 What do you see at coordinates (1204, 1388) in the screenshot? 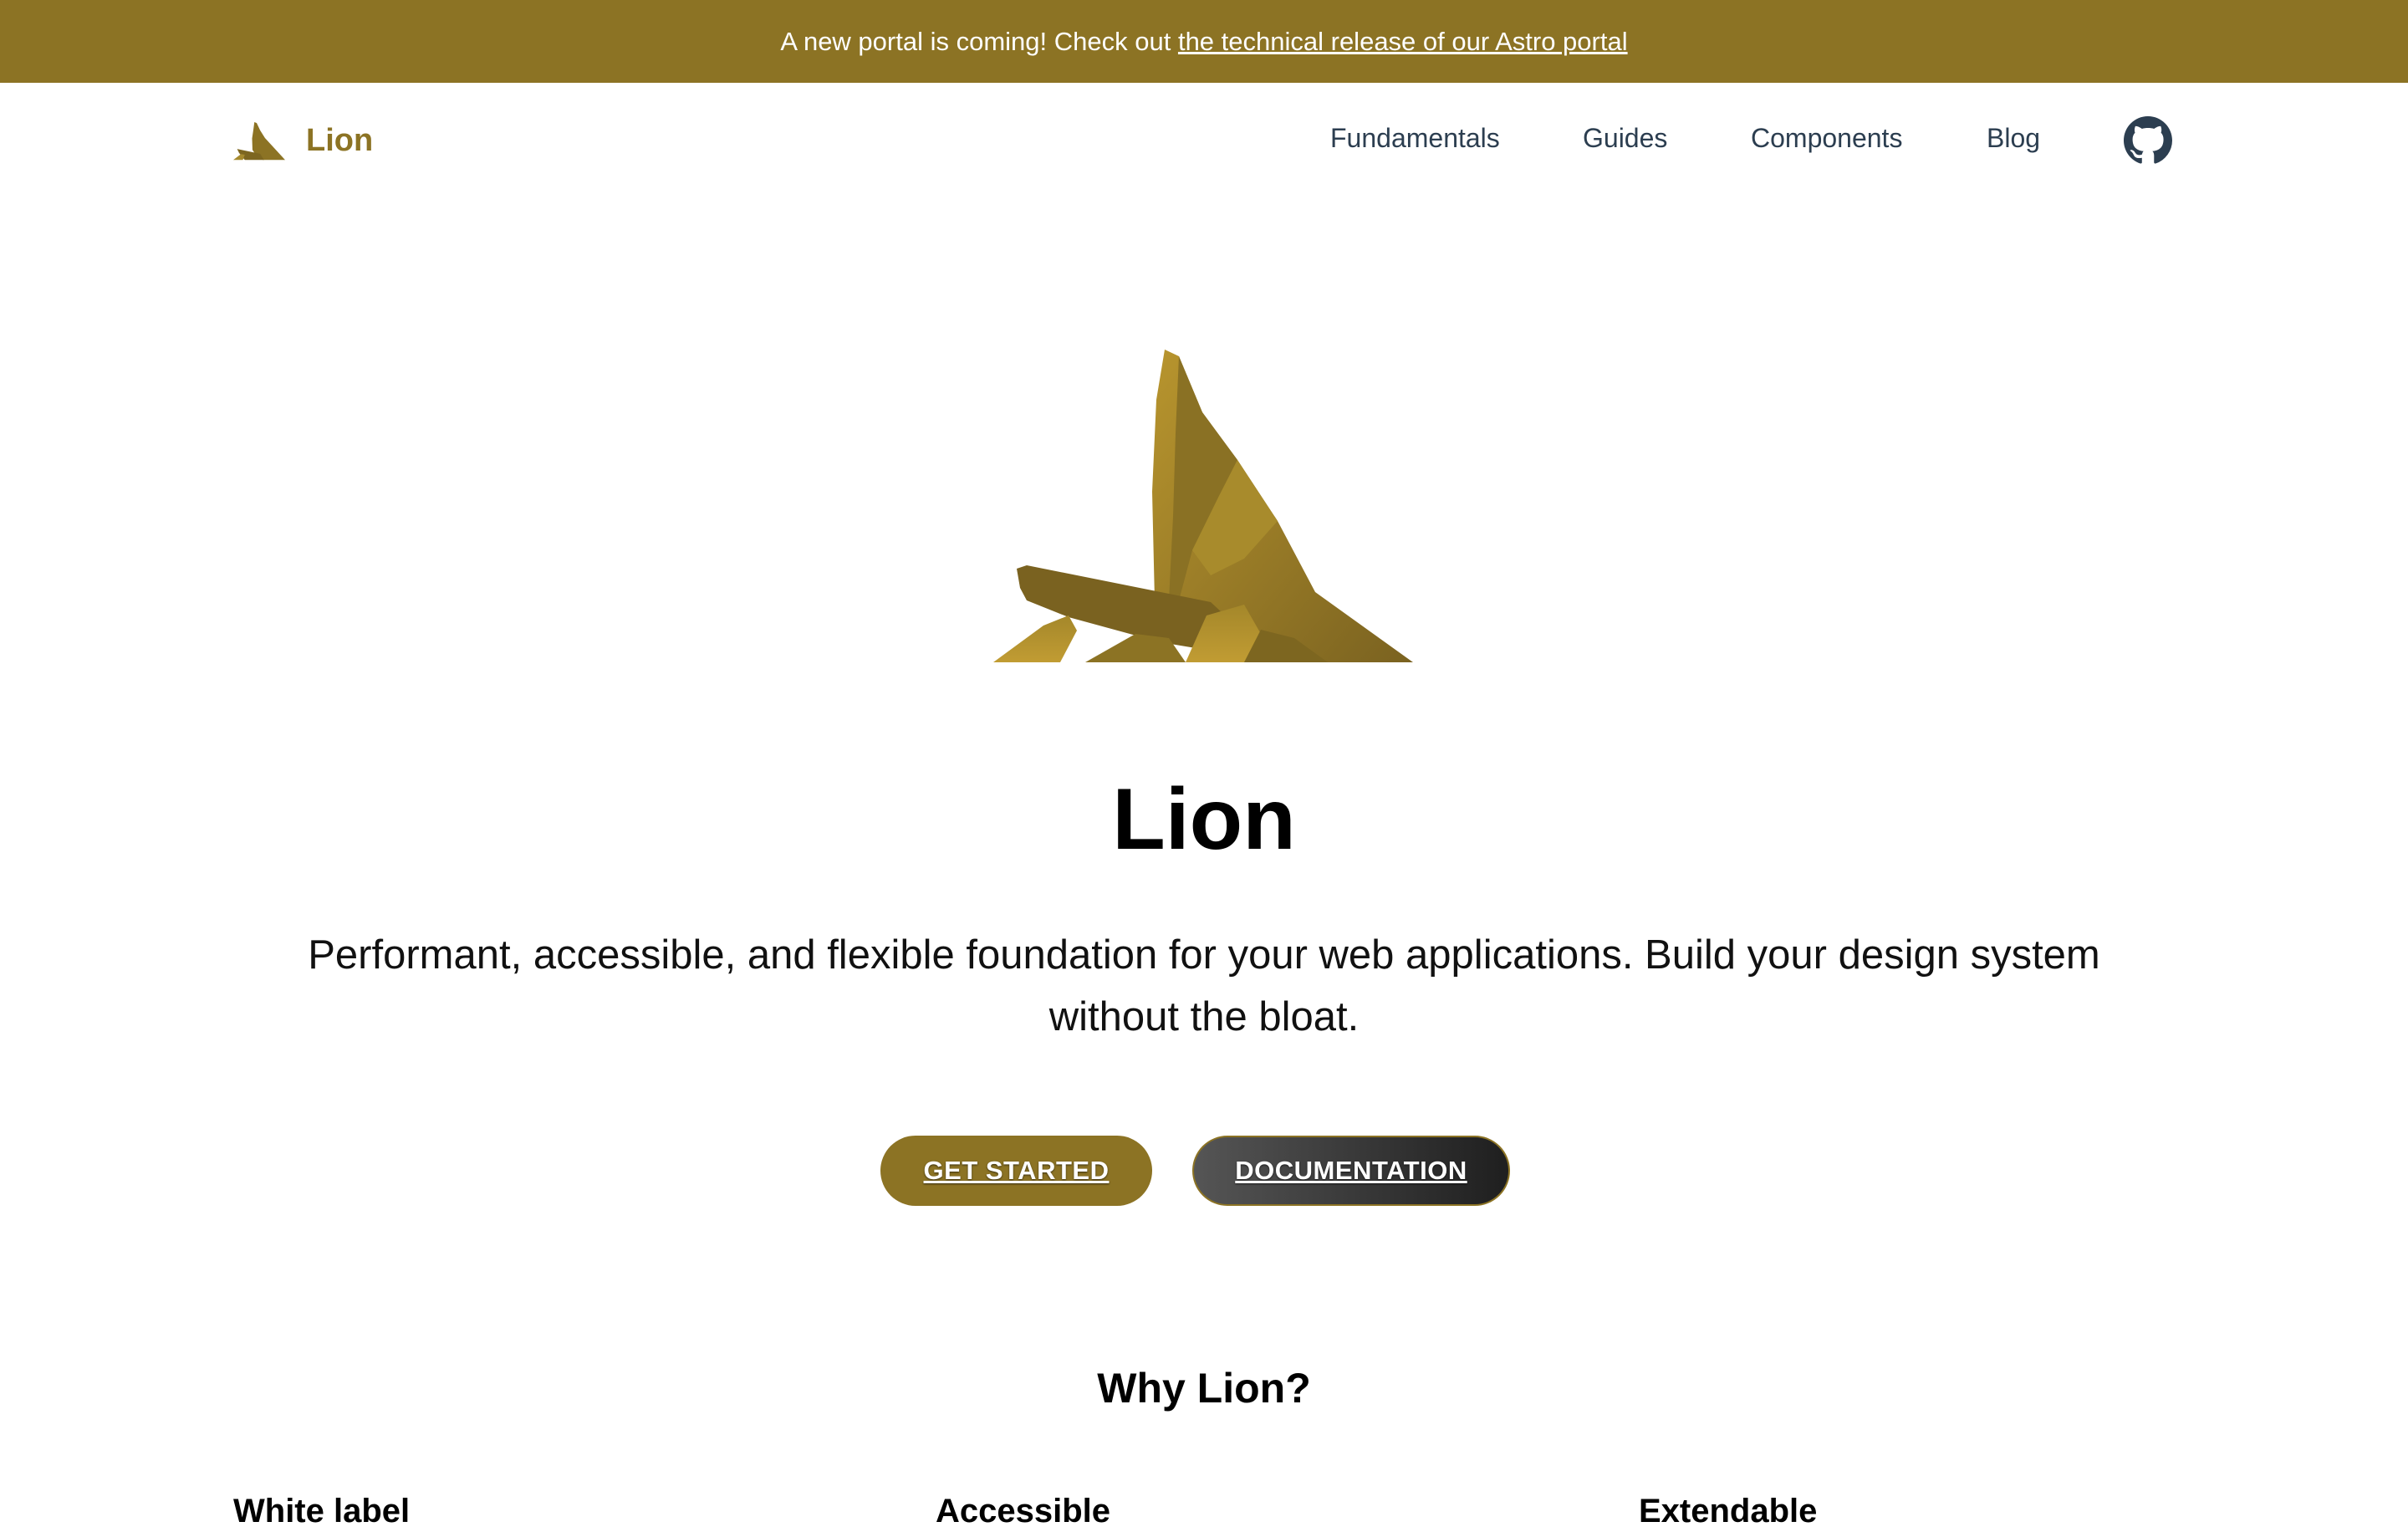
I see `why-lion-heading: Why Lion?` at bounding box center [1204, 1388].